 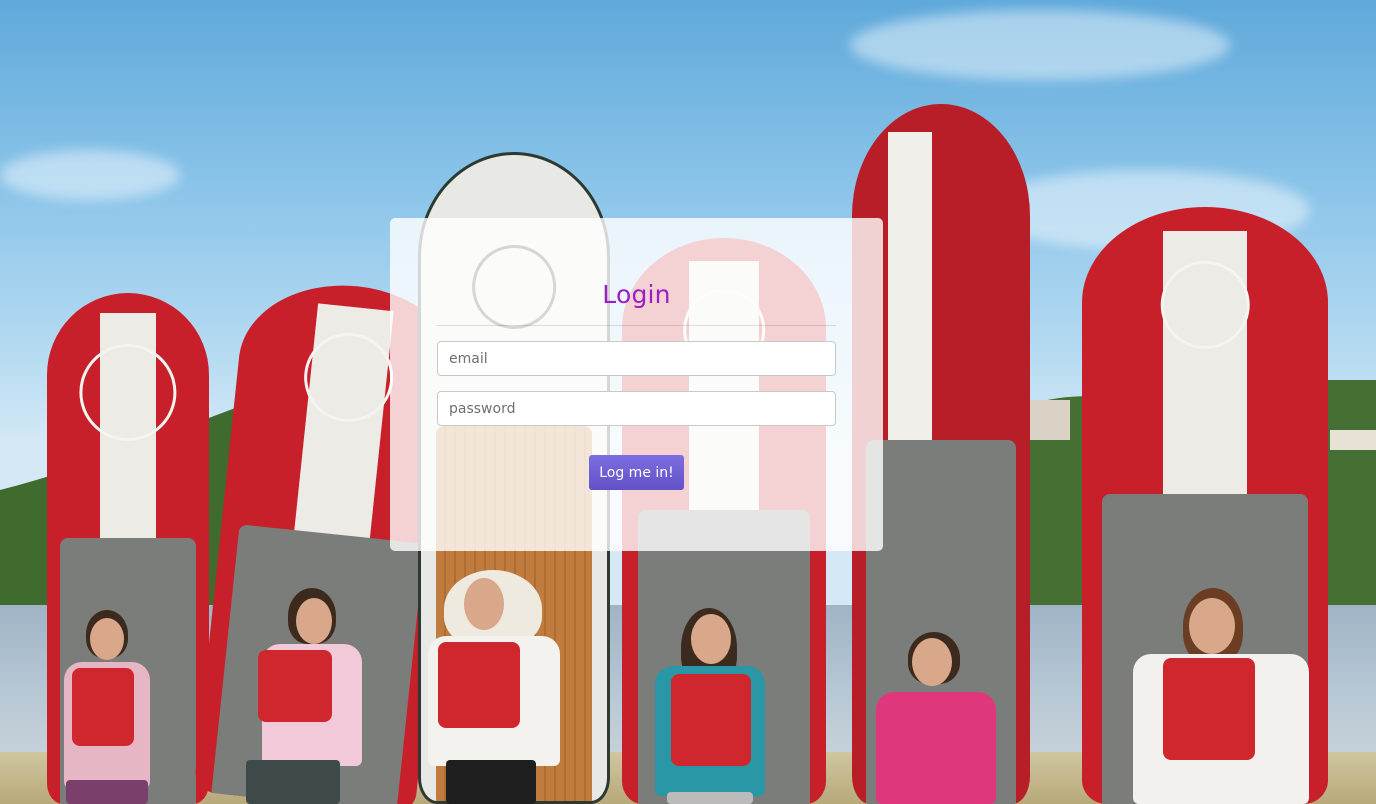 What do you see at coordinates (636, 408) in the screenshot?
I see `password-input` at bounding box center [636, 408].